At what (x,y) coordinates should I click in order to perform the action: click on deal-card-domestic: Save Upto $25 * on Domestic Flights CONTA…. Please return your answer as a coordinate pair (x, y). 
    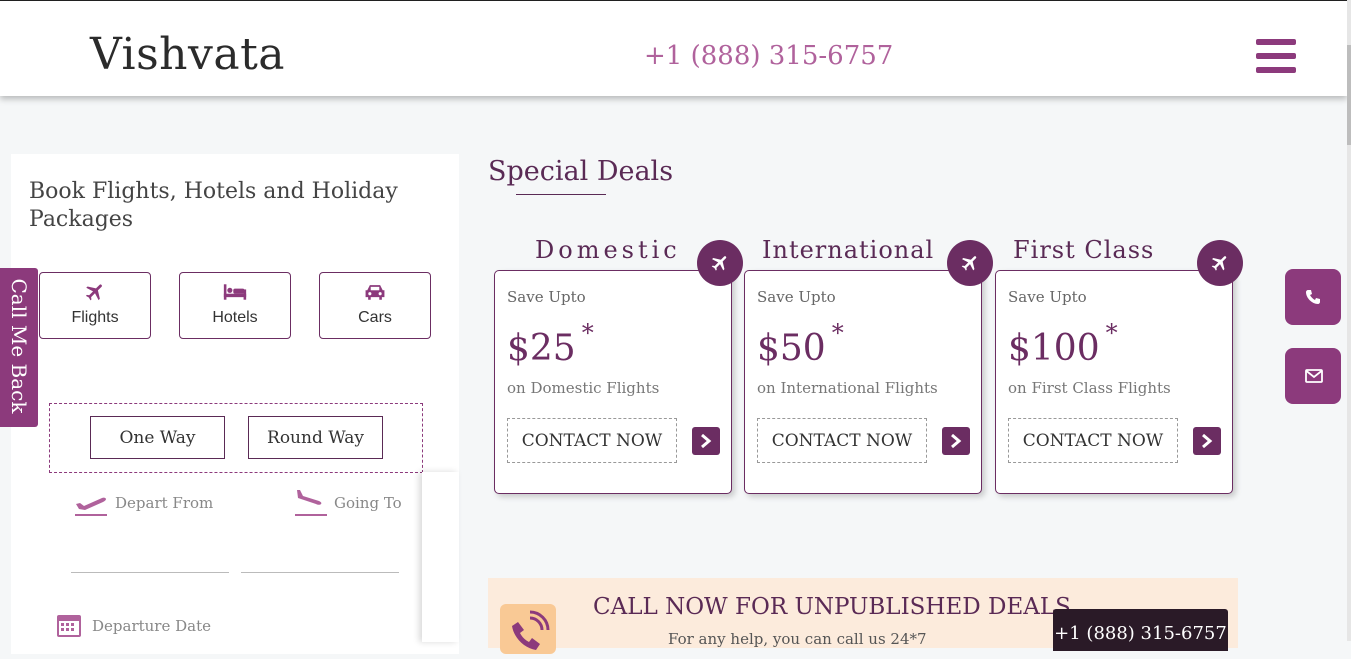
    Looking at the image, I should click on (613, 382).